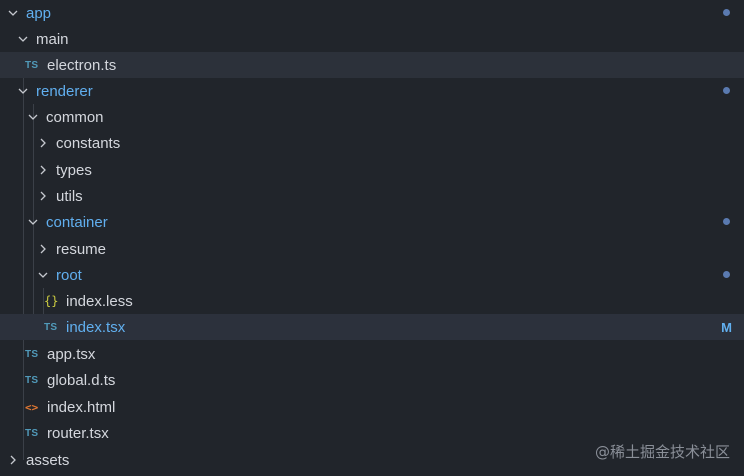 This screenshot has height=476, width=744. Describe the element at coordinates (81, 407) in the screenshot. I see `tree-item-label: index.html` at that location.